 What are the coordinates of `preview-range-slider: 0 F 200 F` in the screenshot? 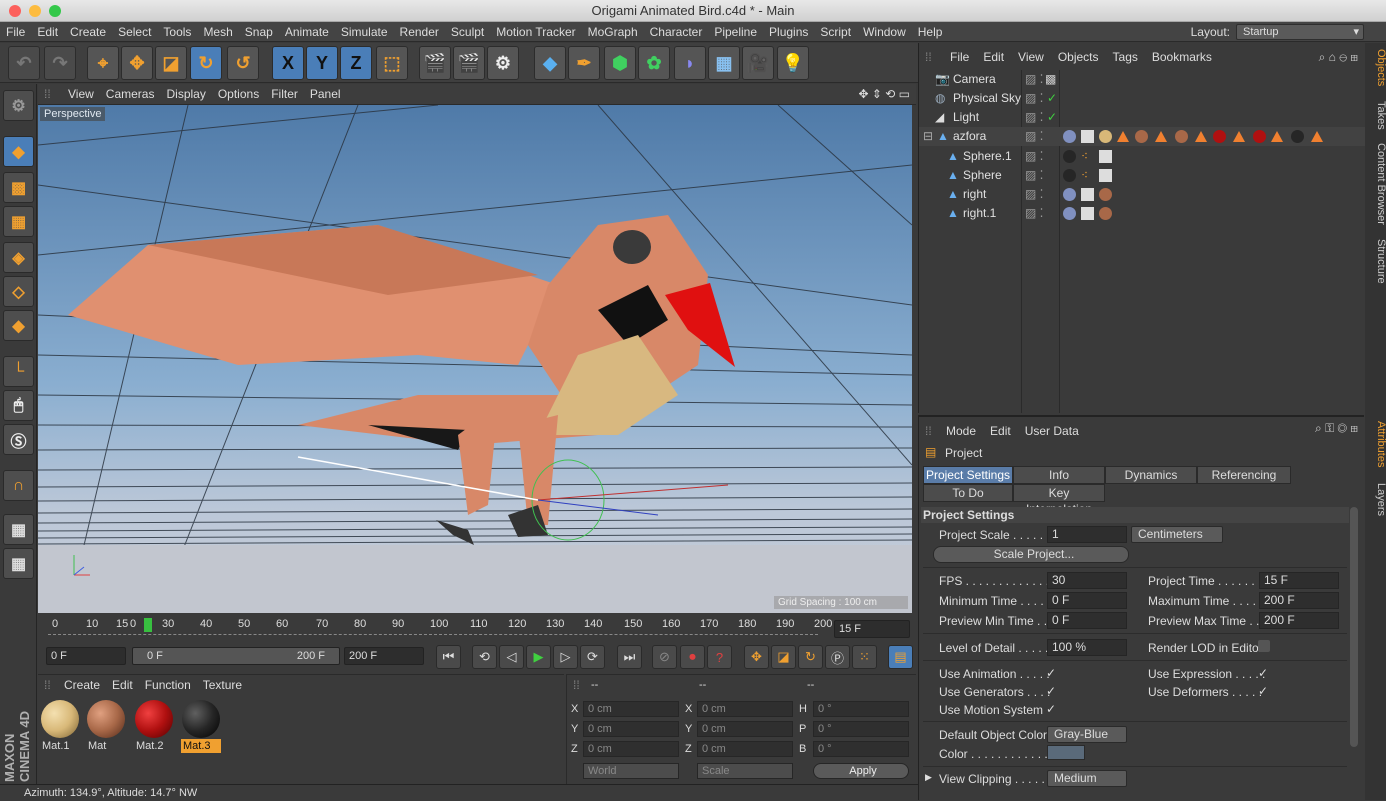 It's located at (236, 656).